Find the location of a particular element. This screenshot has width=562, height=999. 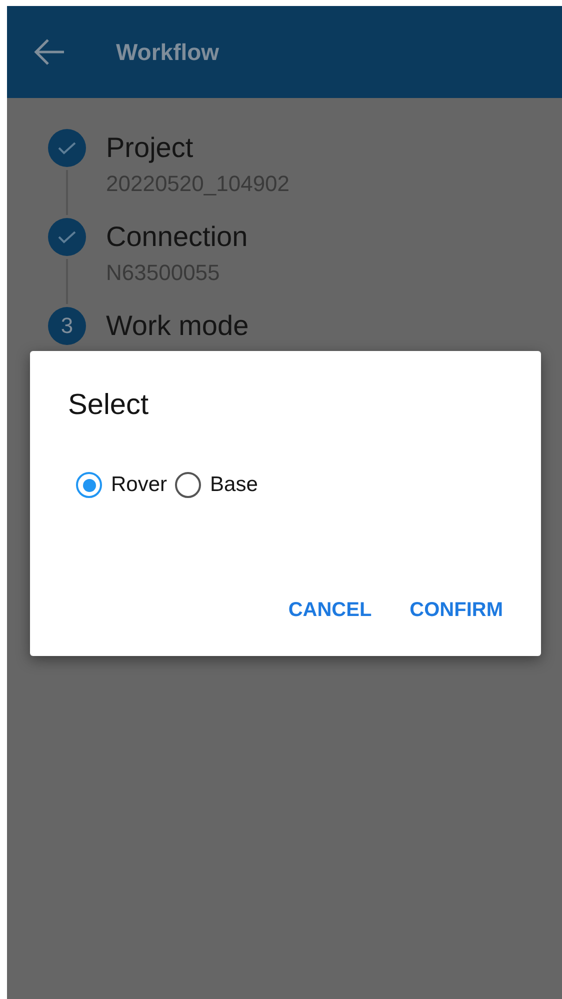

step-title: Connection is located at coordinates (177, 237).